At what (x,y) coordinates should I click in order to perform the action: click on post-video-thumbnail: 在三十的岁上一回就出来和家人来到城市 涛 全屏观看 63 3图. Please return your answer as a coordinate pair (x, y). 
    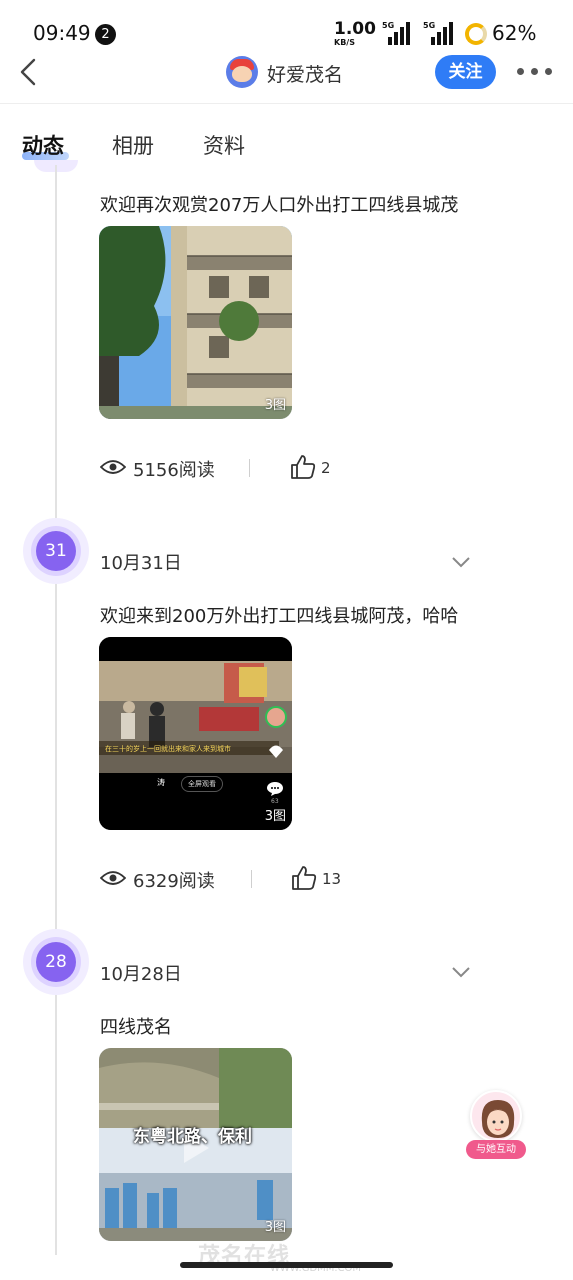
    Looking at the image, I should click on (195, 733).